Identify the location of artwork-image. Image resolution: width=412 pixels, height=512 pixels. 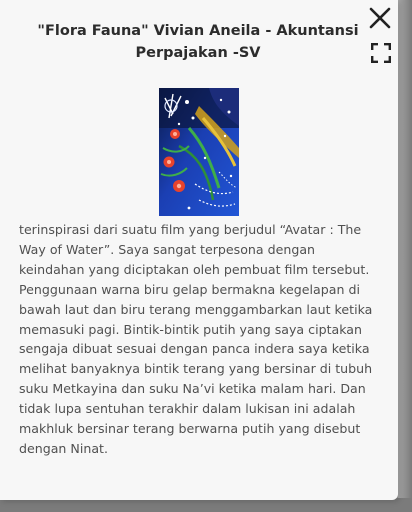
(199, 152).